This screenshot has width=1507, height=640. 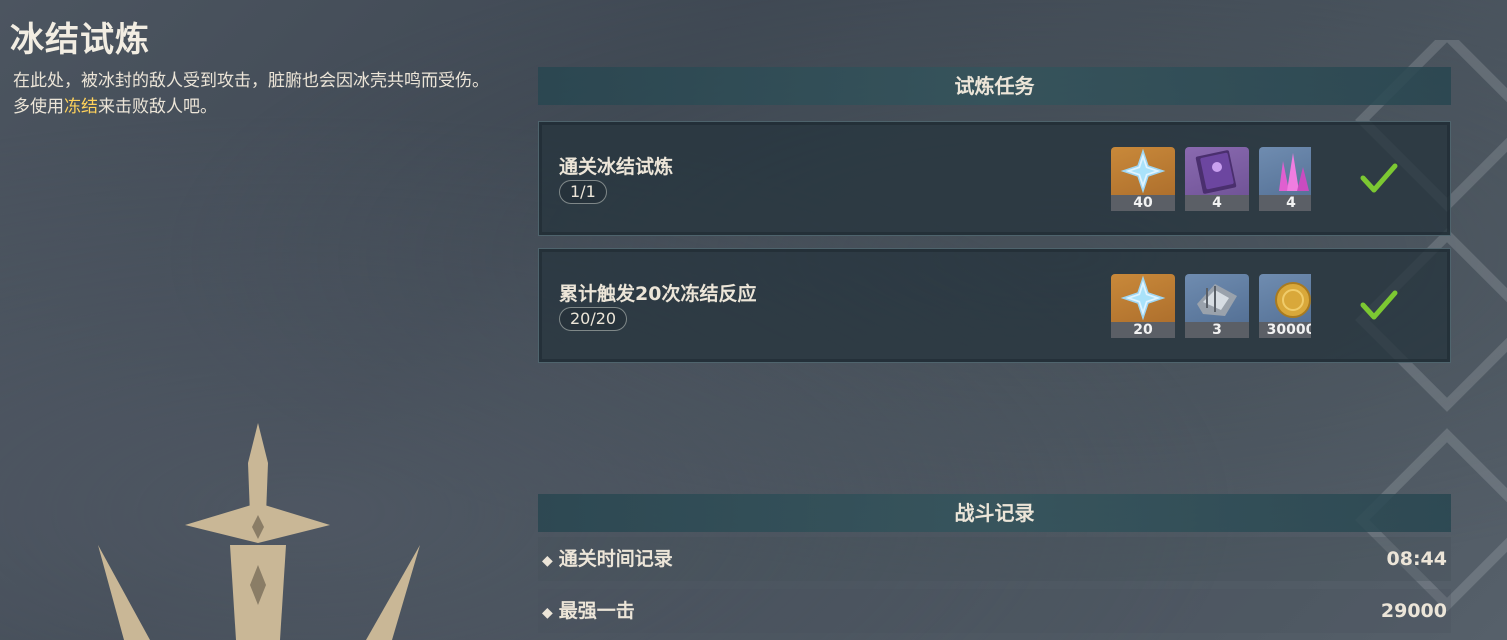 I want to click on reward-list: 20 3 30000, so click(x=1211, y=307).